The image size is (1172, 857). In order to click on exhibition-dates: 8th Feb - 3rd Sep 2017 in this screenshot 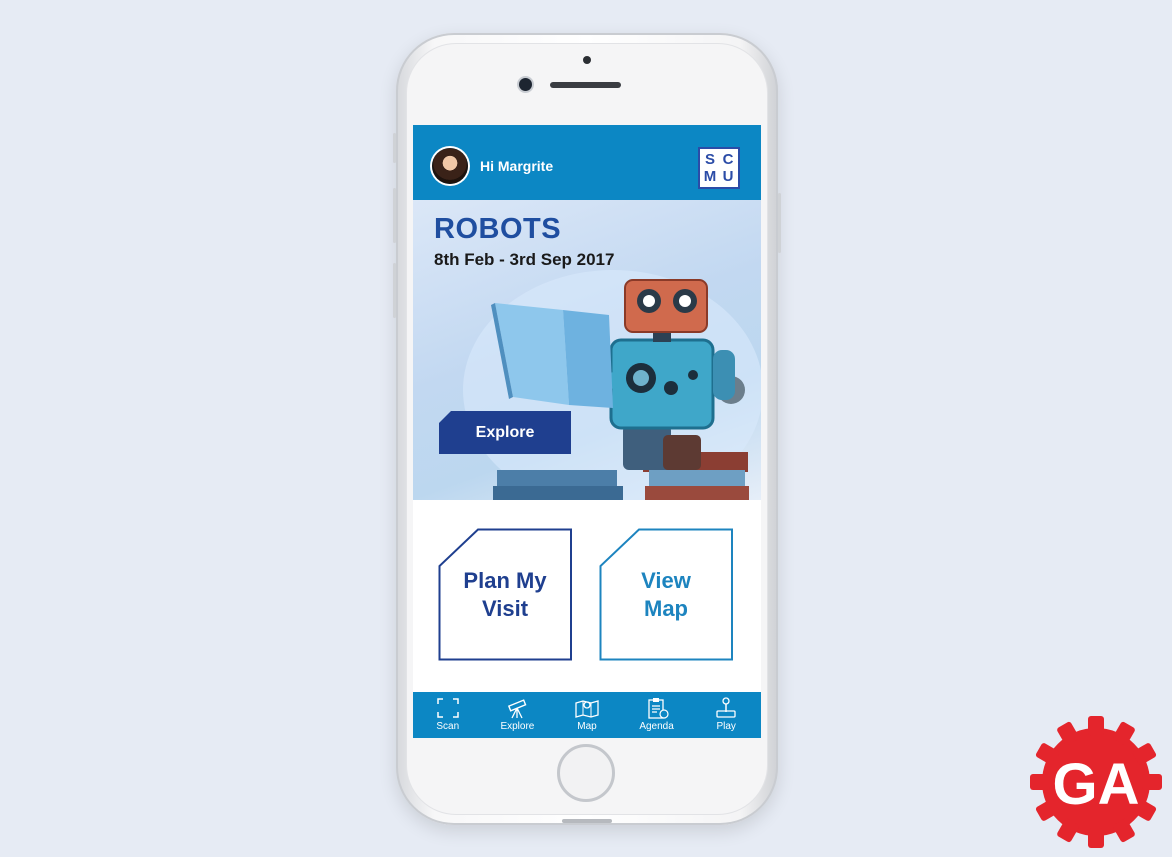, I will do `click(524, 259)`.